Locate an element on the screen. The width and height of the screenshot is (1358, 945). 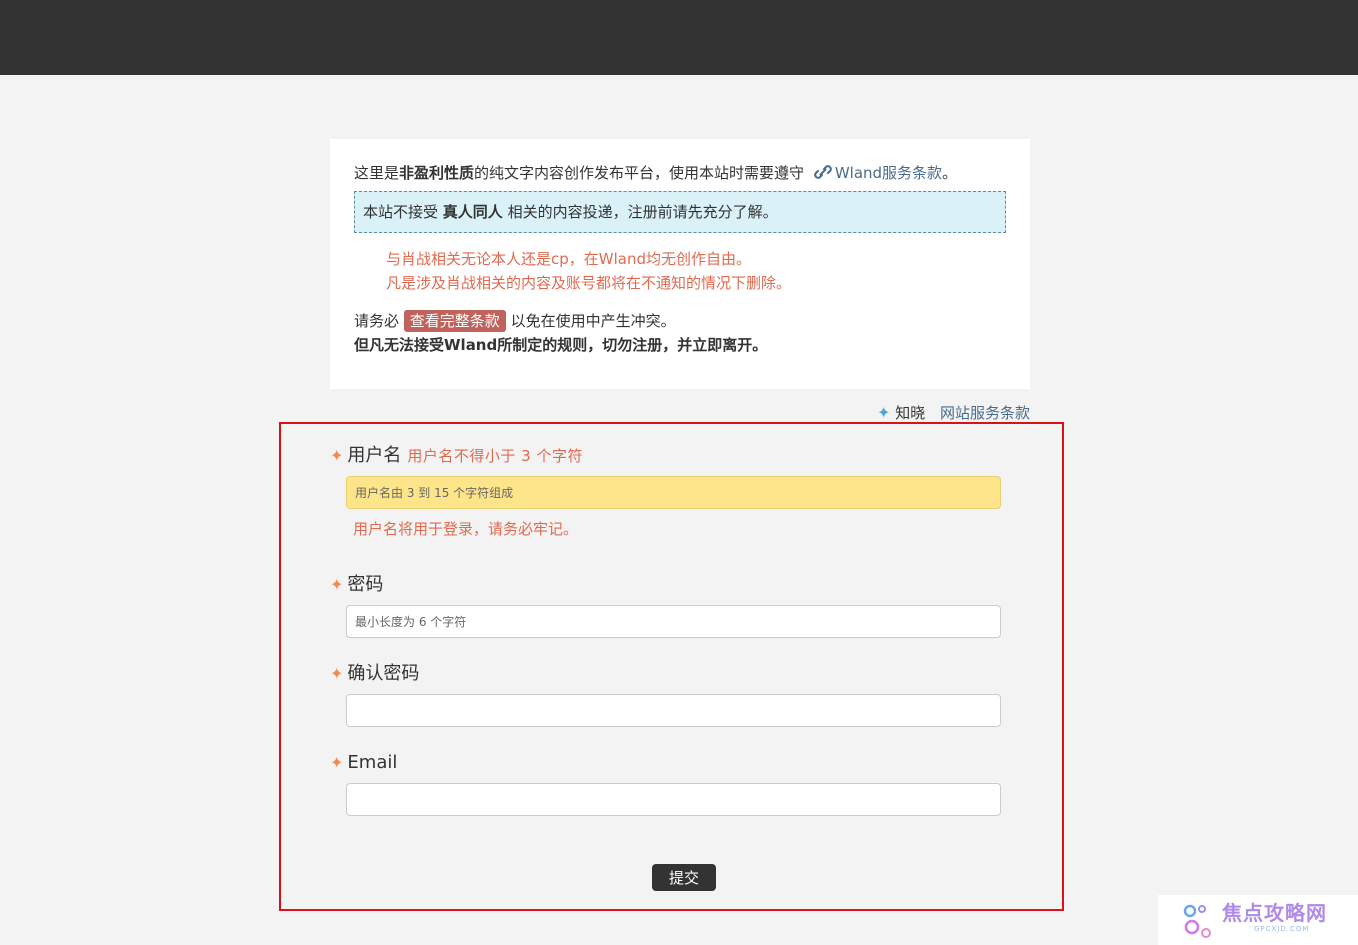
no-rps-info-box: 本站不接受 真人同人 相关的内容投递，注册前请先充分了解。 is located at coordinates (680, 212).